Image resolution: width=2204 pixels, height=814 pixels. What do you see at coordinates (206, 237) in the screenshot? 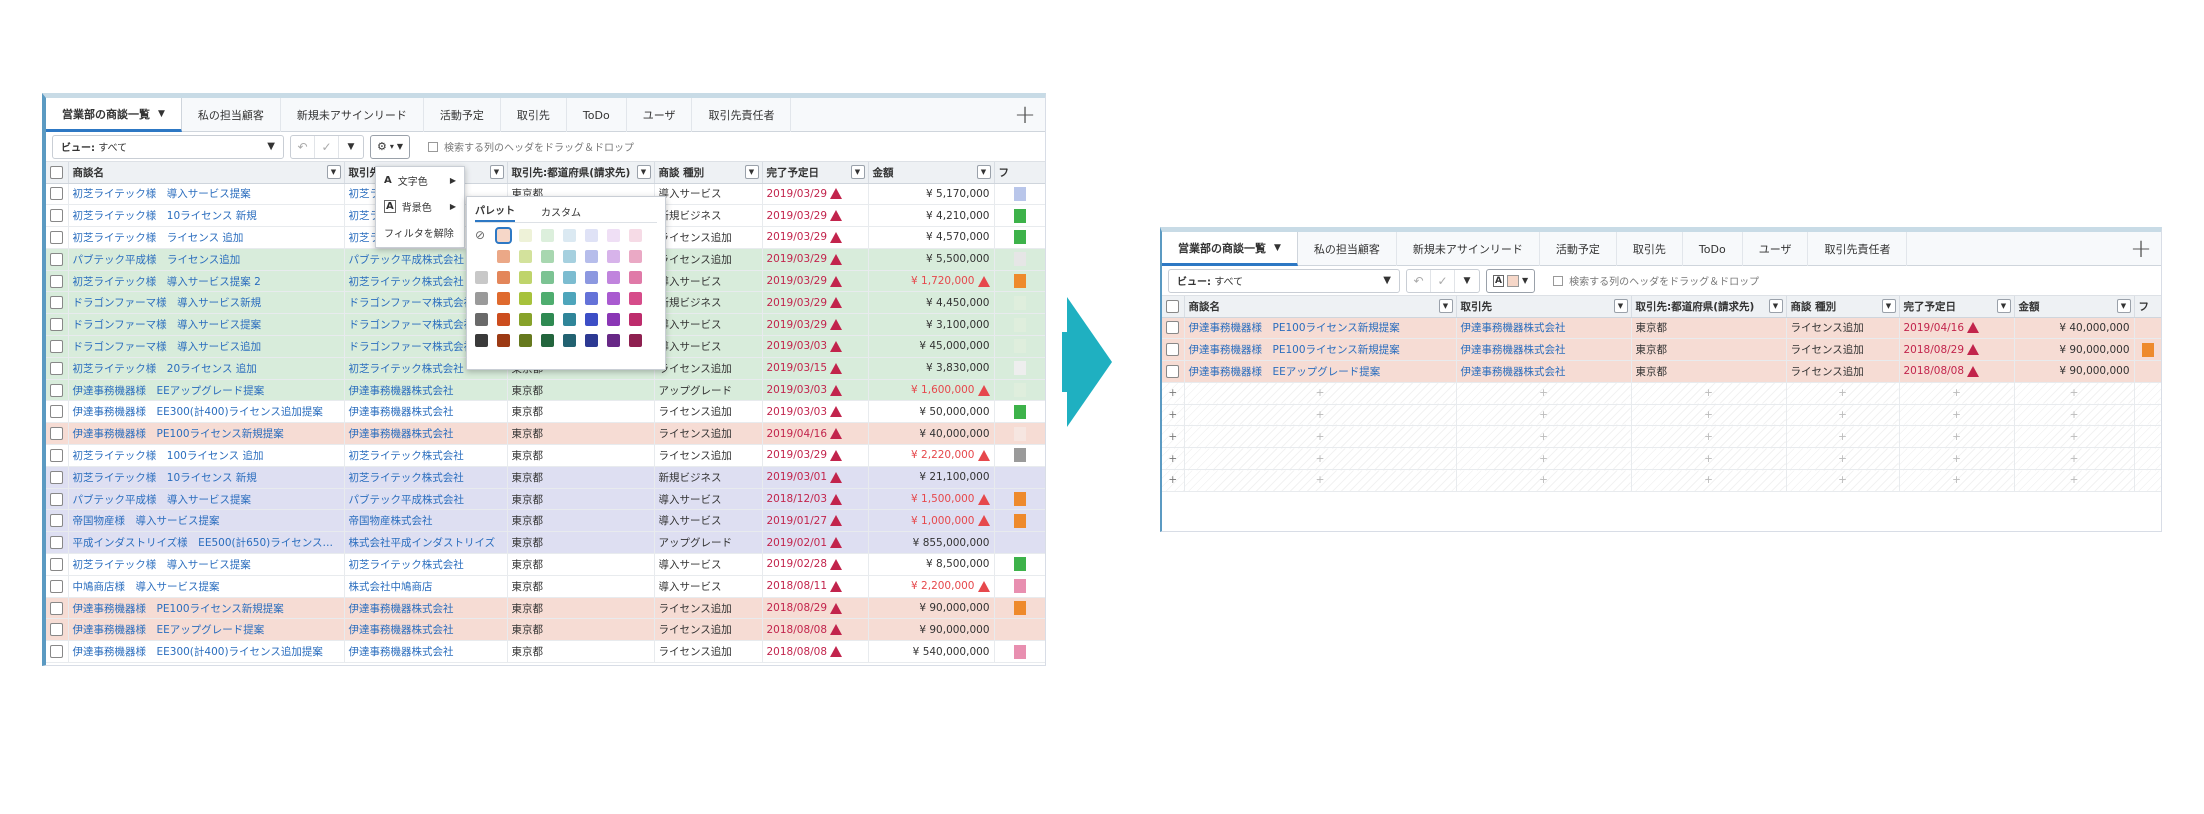
I see `opportunity-name-cell: 初芝ライテック様 ライセンス 追加` at bounding box center [206, 237].